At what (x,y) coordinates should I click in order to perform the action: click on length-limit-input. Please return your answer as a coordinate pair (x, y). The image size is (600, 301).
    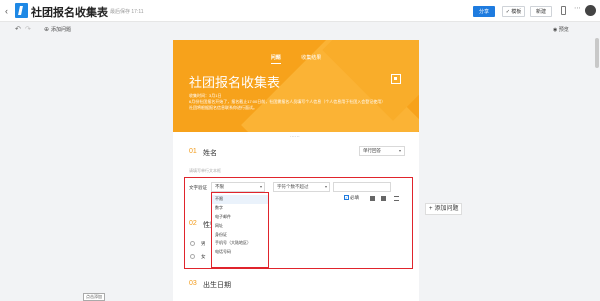
    Looking at the image, I should click on (362, 187).